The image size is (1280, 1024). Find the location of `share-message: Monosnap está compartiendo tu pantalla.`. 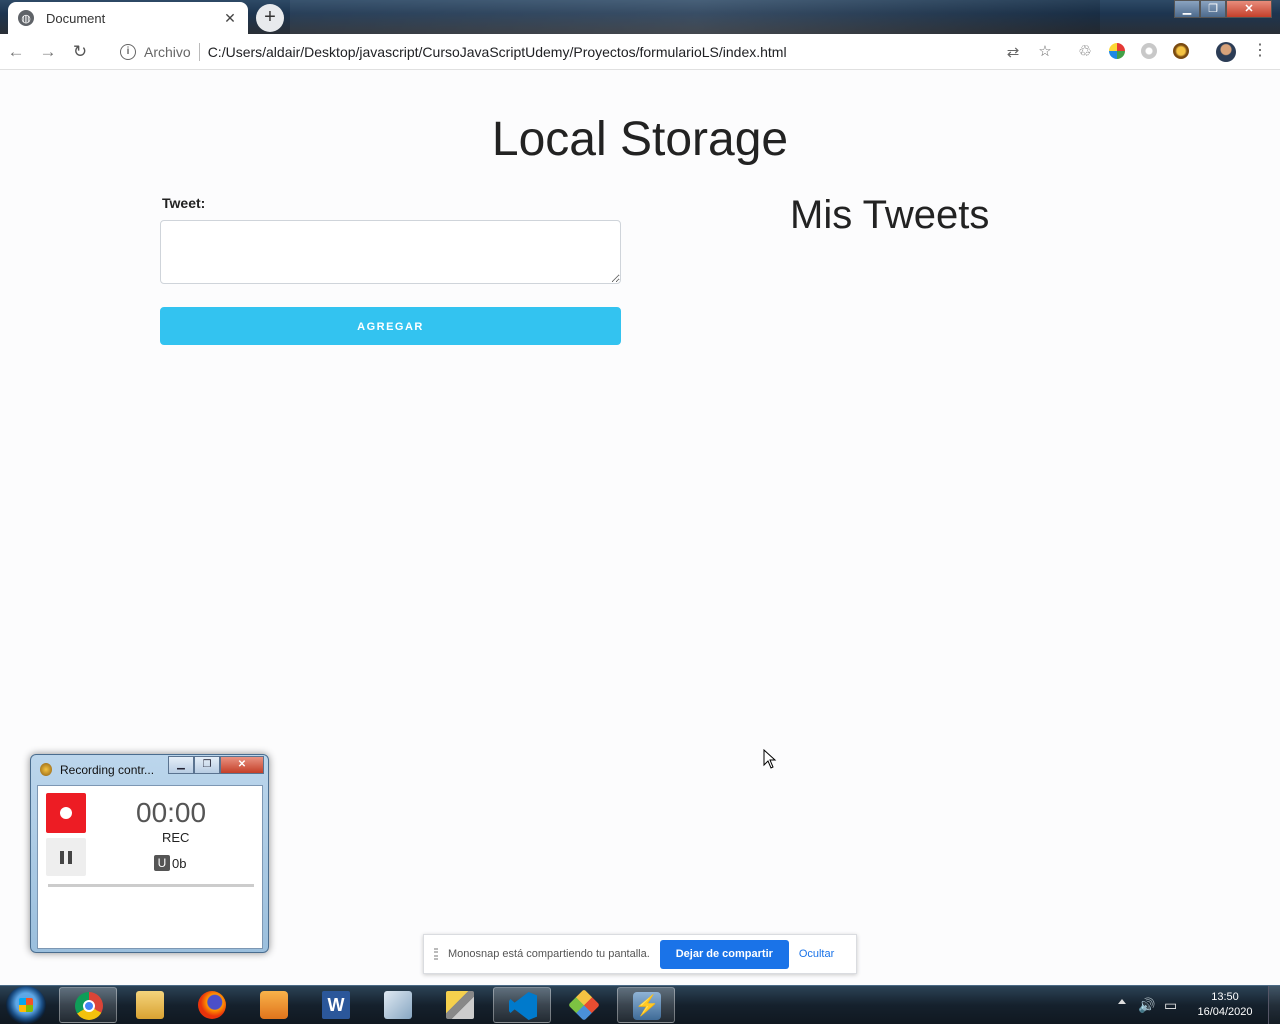

share-message: Monosnap está compartiendo tu pantalla. is located at coordinates (549, 954).